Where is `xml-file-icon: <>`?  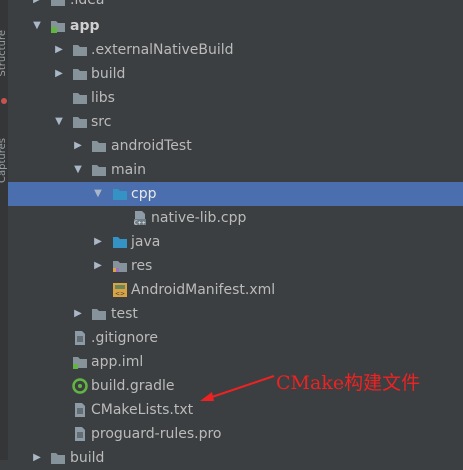 xml-file-icon: <> is located at coordinates (120, 290).